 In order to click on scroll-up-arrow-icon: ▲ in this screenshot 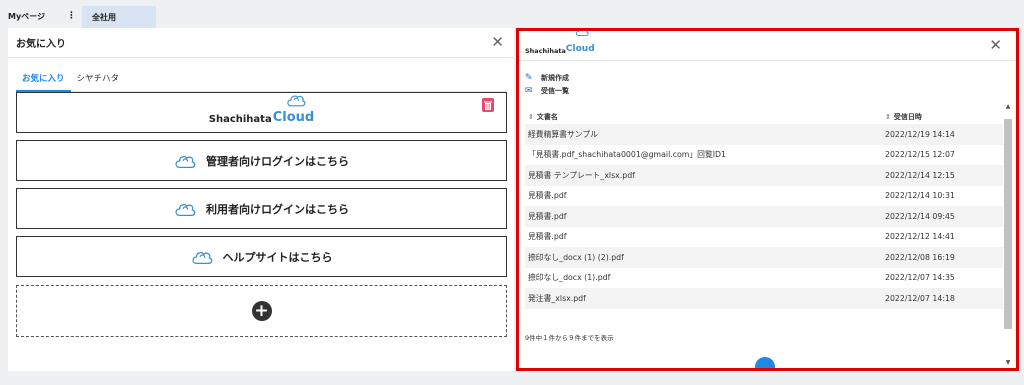, I will do `click(1008, 108)`.